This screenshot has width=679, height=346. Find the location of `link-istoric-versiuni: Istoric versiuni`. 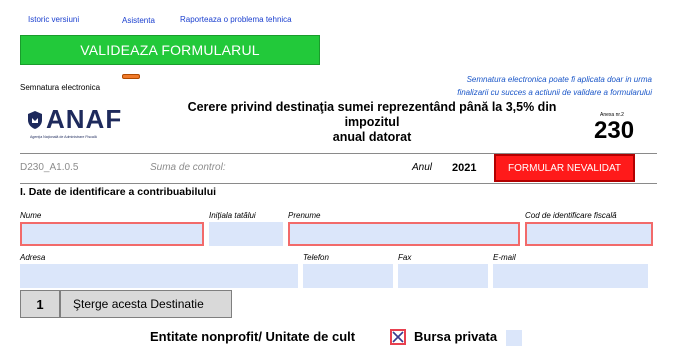

link-istoric-versiuni: Istoric versiuni is located at coordinates (53, 19).